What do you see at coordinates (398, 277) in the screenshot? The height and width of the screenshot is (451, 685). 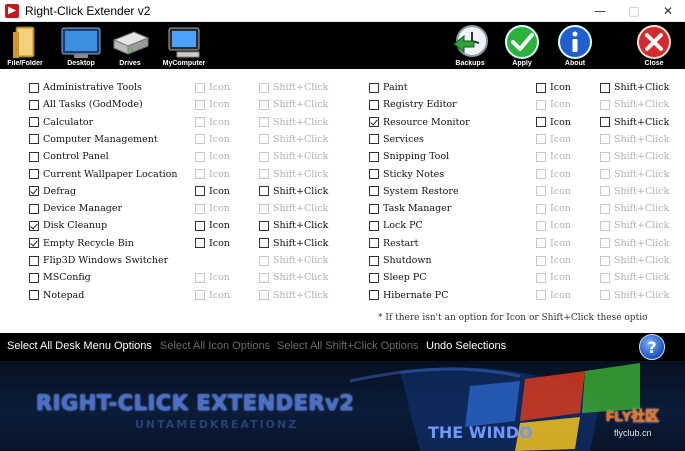 I see `option-row: Sleep PC` at bounding box center [398, 277].